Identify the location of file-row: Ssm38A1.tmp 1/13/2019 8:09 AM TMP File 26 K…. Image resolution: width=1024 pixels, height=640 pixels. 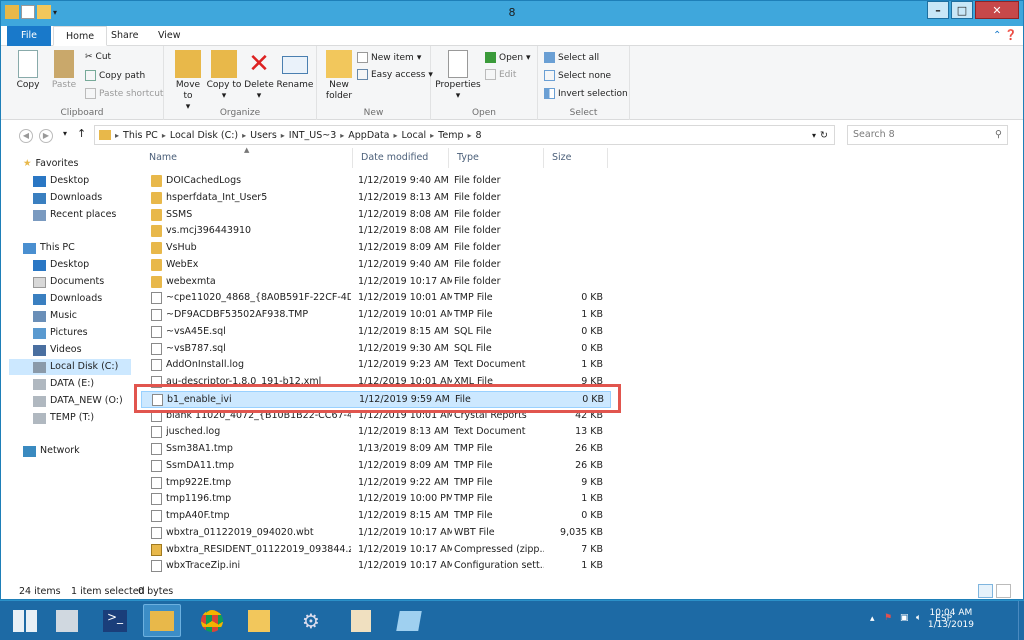
(376, 449).